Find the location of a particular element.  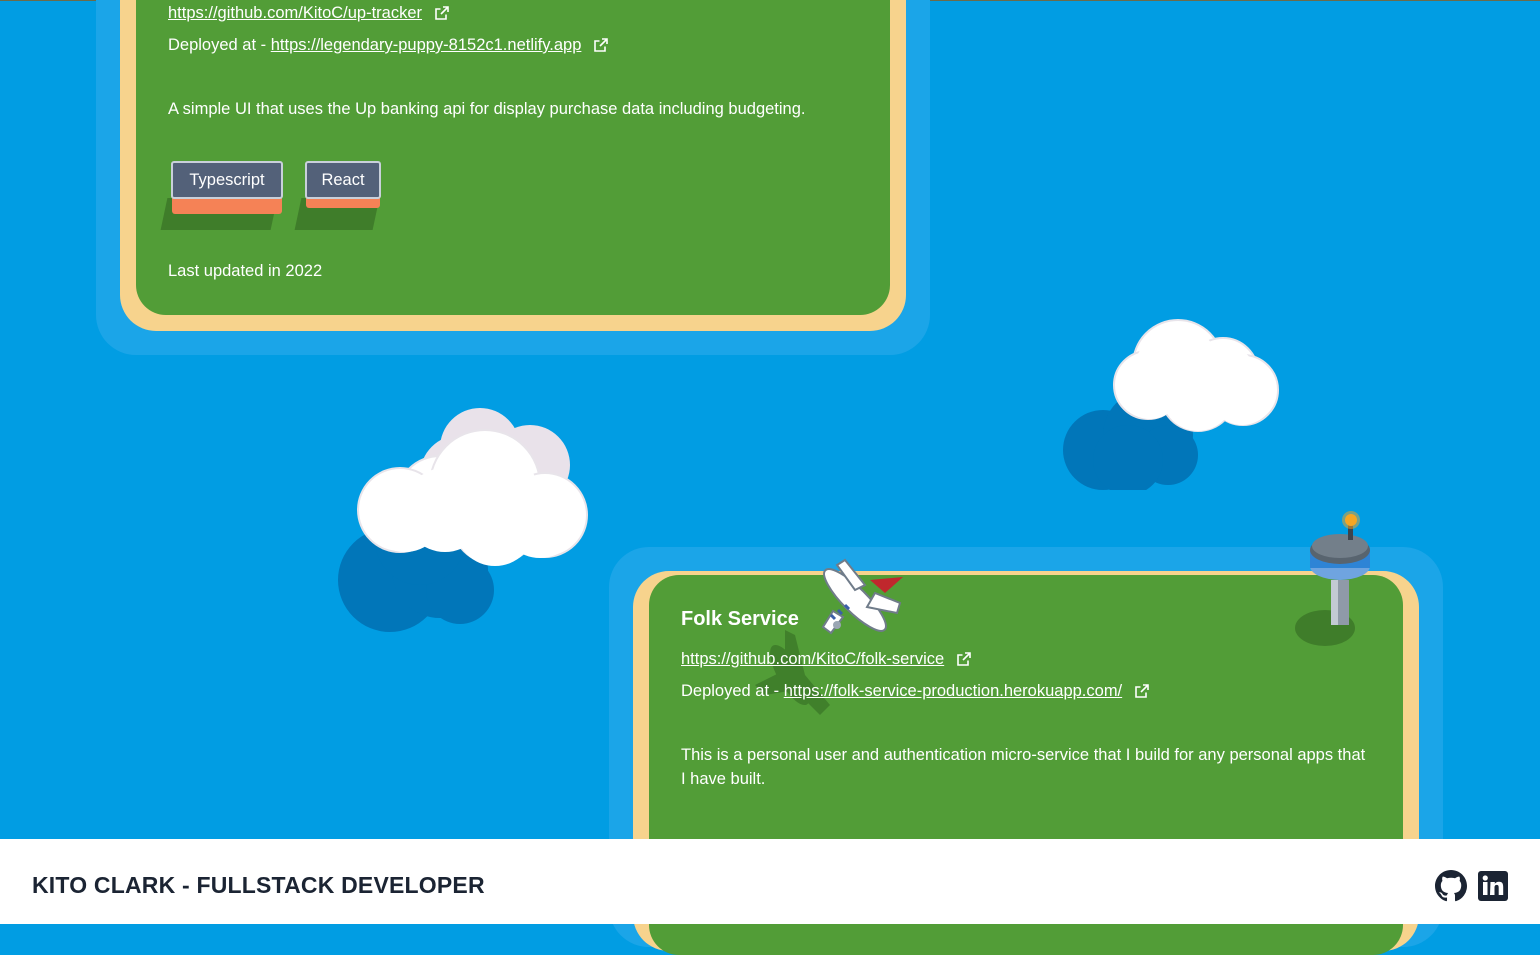

tag-react: React is located at coordinates (340, 196).